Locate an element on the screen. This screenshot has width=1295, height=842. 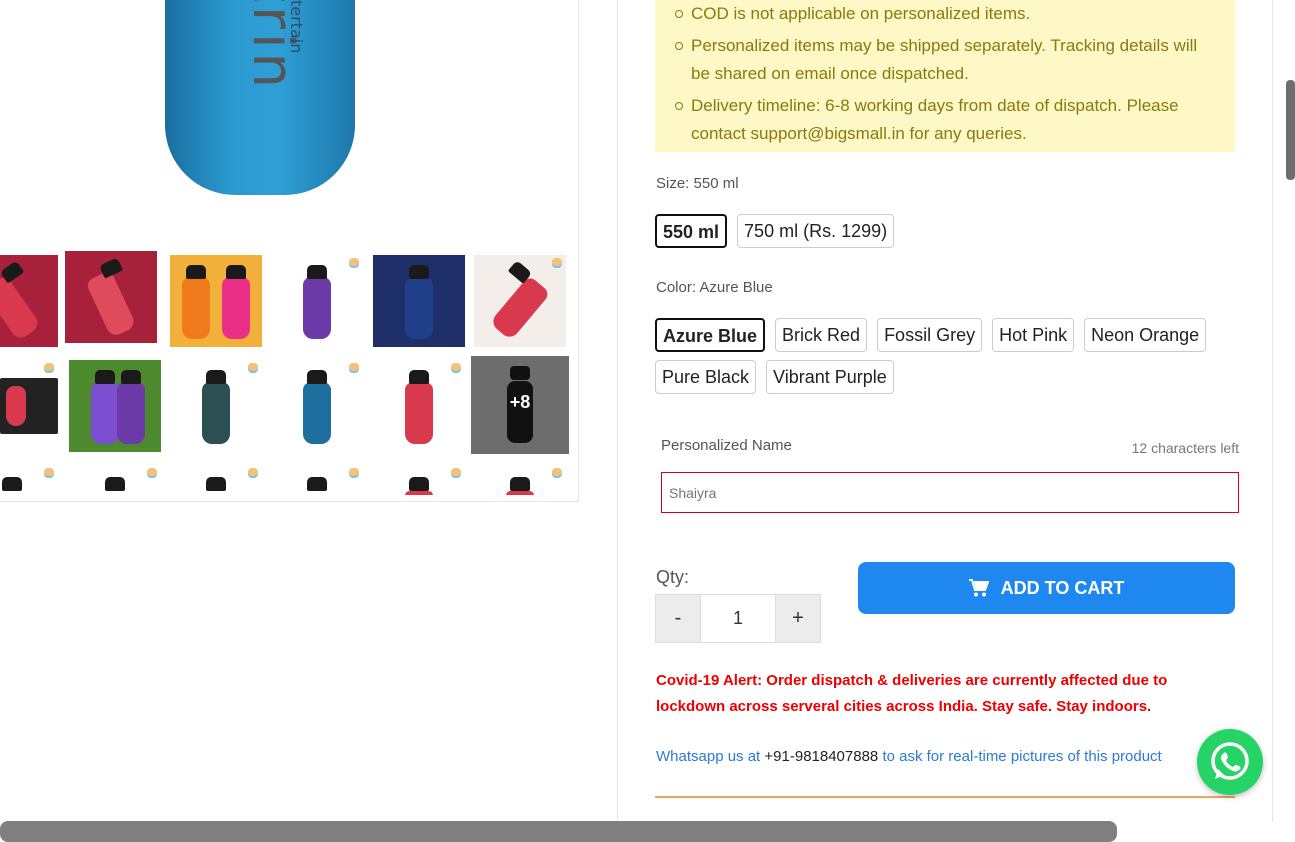
quantity-label: Qty: is located at coordinates (673, 577).